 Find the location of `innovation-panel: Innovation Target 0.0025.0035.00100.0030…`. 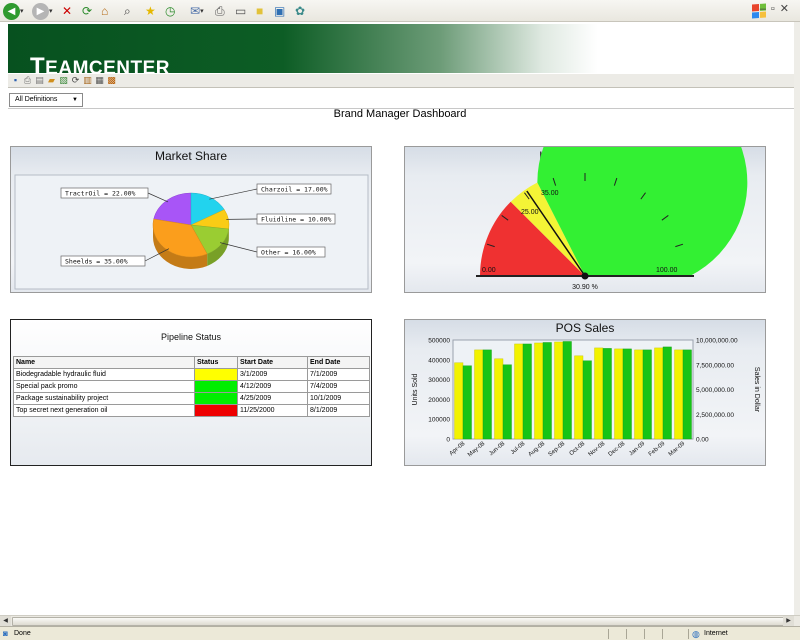

innovation-panel: Innovation Target 0.0025.0035.00100.0030… is located at coordinates (585, 219).